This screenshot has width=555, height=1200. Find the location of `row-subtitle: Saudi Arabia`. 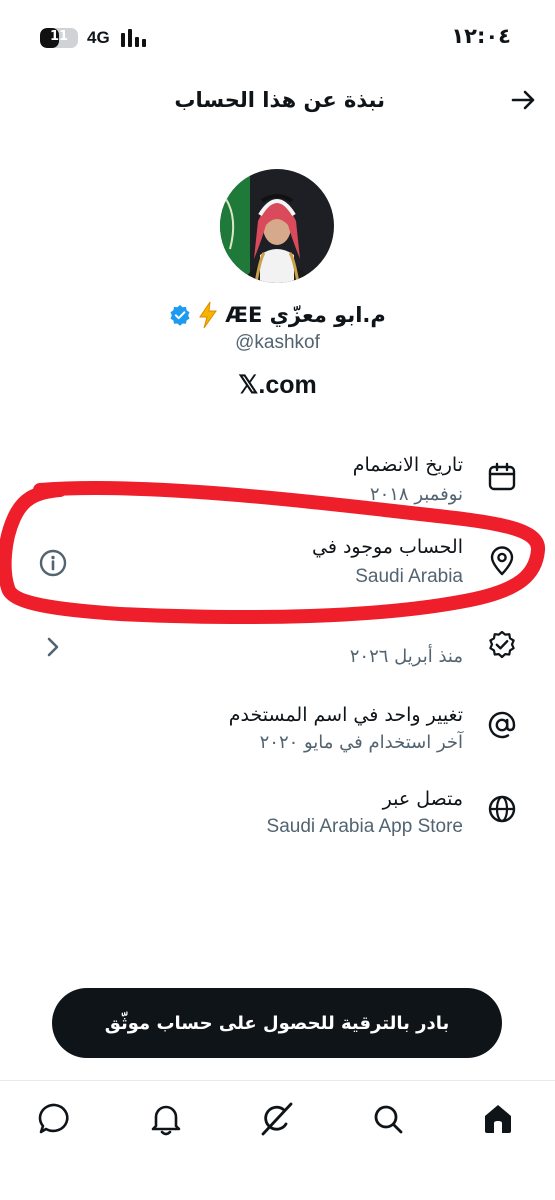

row-subtitle: Saudi Arabia is located at coordinates (409, 576).